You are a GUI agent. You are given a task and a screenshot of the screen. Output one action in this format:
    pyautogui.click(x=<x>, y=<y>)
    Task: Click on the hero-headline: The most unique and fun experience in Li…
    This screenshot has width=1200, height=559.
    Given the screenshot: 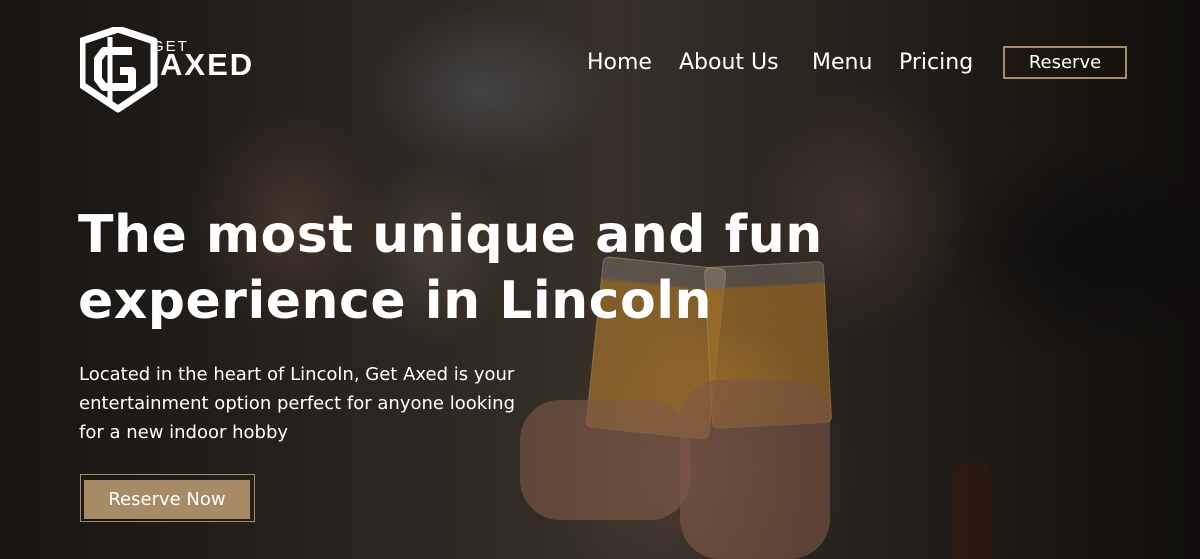 What is the action you would take?
    pyautogui.click(x=450, y=268)
    